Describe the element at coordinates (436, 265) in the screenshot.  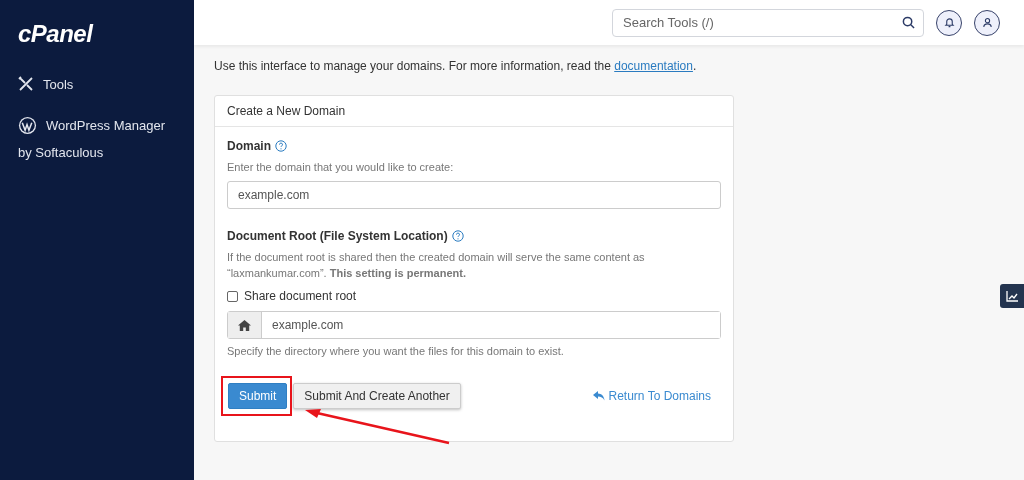
I see `field-hint: If the document root is shared then the created domain will serve the same content as “laxmankumar.com”. This setting is permanent.` at that location.